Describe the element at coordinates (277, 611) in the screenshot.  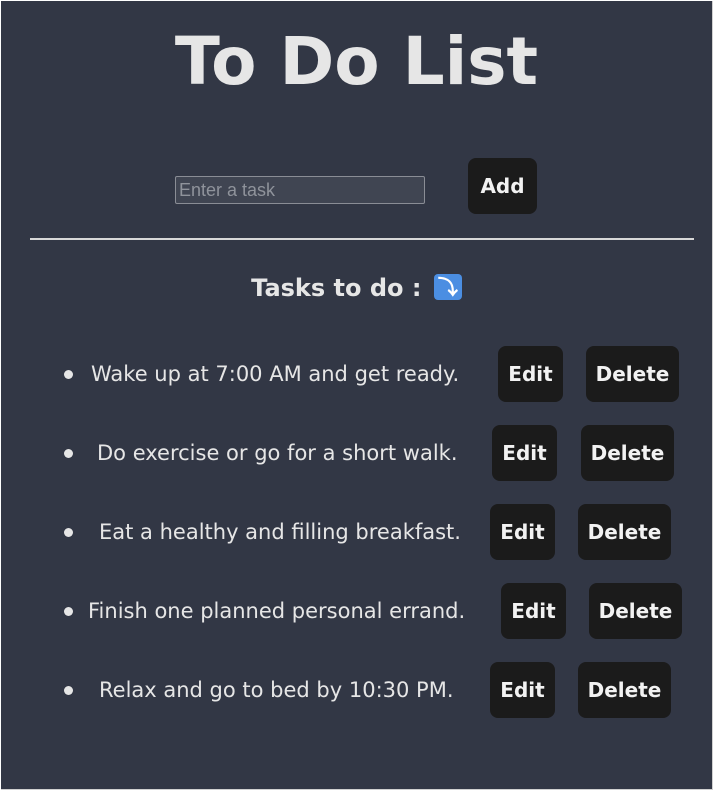
I see `task-text: Finish one planned personal errand.` at that location.